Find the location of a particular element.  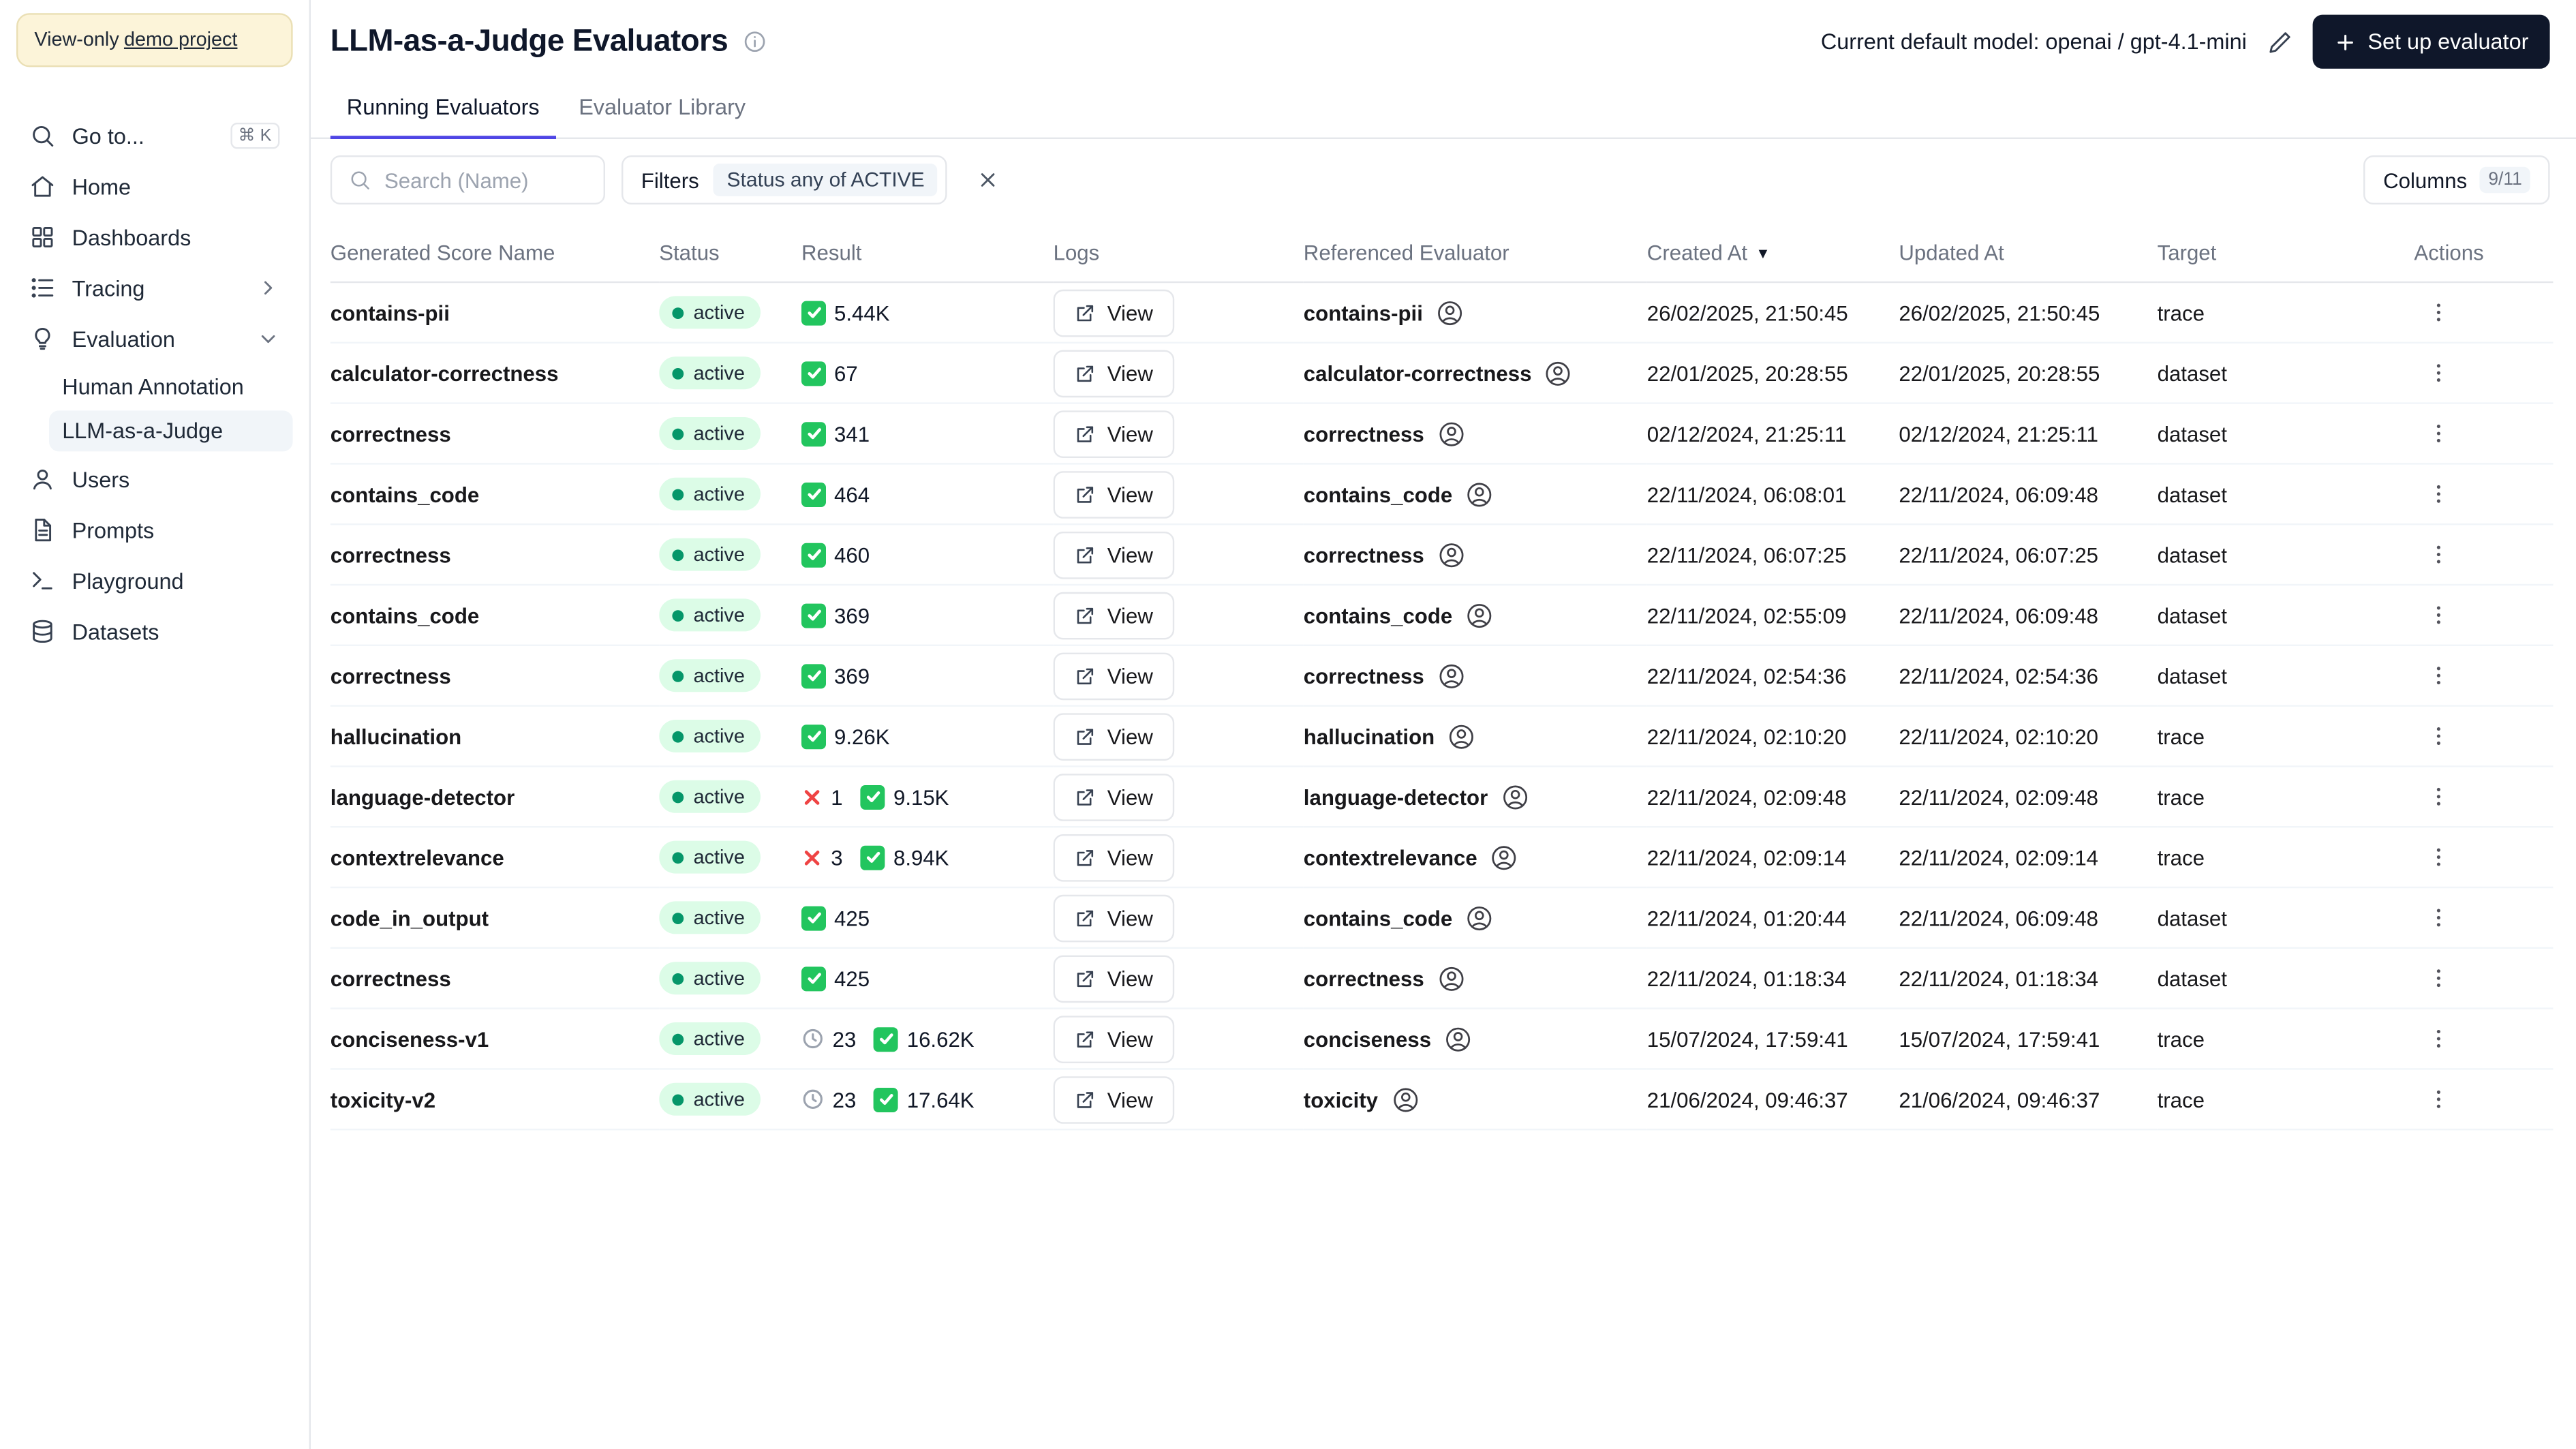

column-header-target: Target is located at coordinates (2285, 254).